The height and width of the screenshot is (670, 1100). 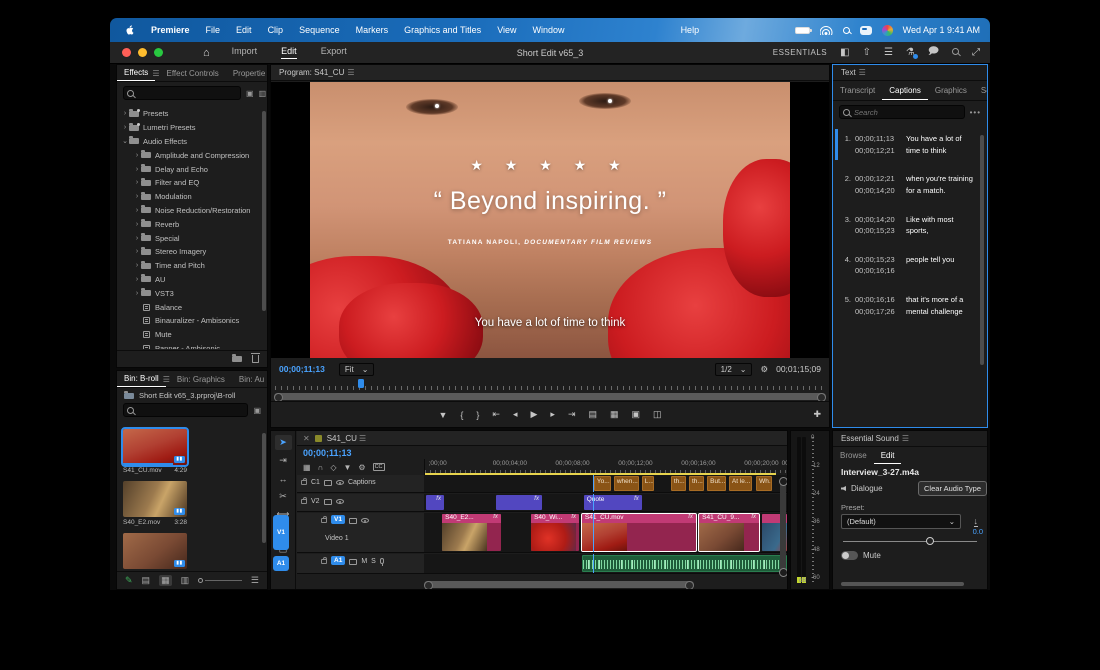 I want to click on track-select-tool: ⇥, so click(x=283, y=460).